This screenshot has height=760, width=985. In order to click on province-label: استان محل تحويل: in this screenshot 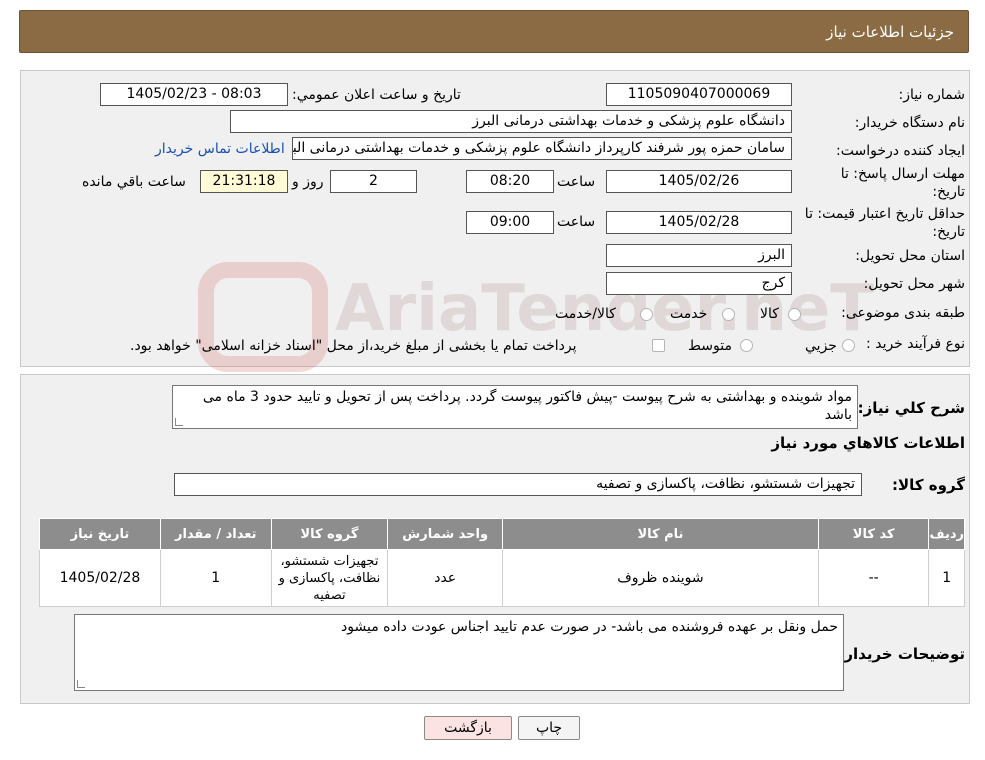, I will do `click(910, 256)`.